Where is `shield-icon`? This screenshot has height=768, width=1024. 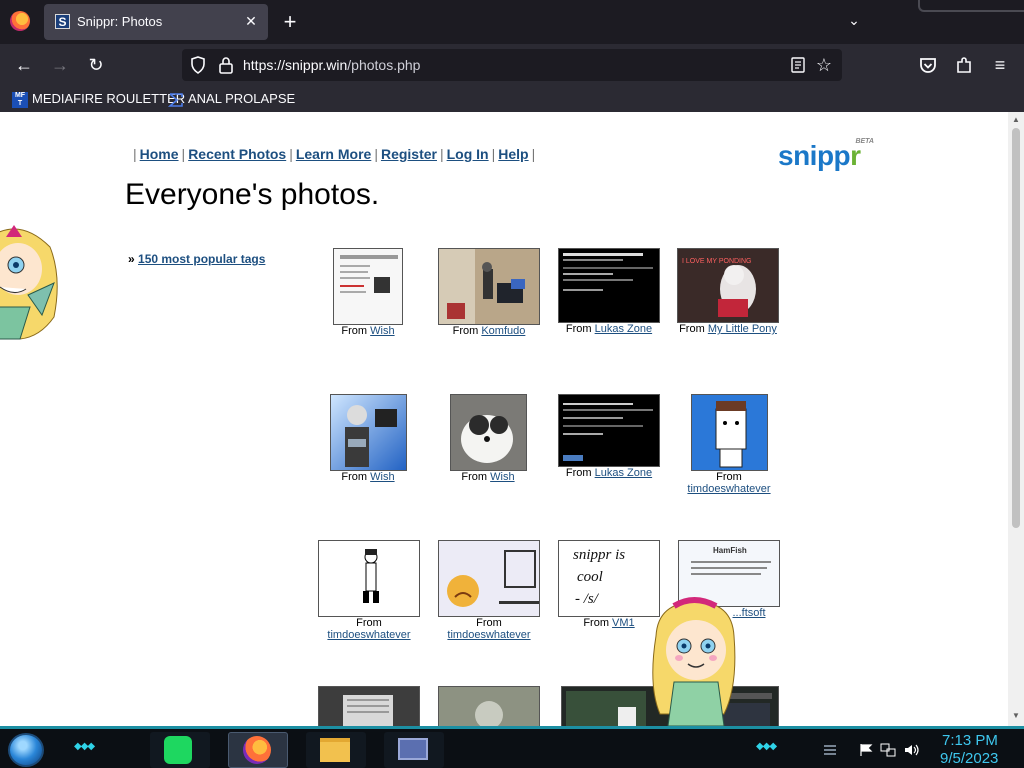 shield-icon is located at coordinates (198, 65).